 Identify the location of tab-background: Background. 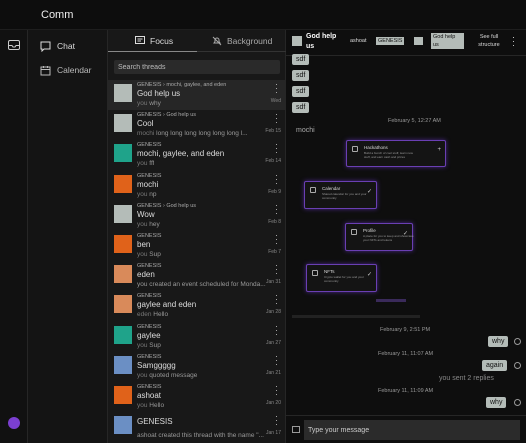
(242, 41).